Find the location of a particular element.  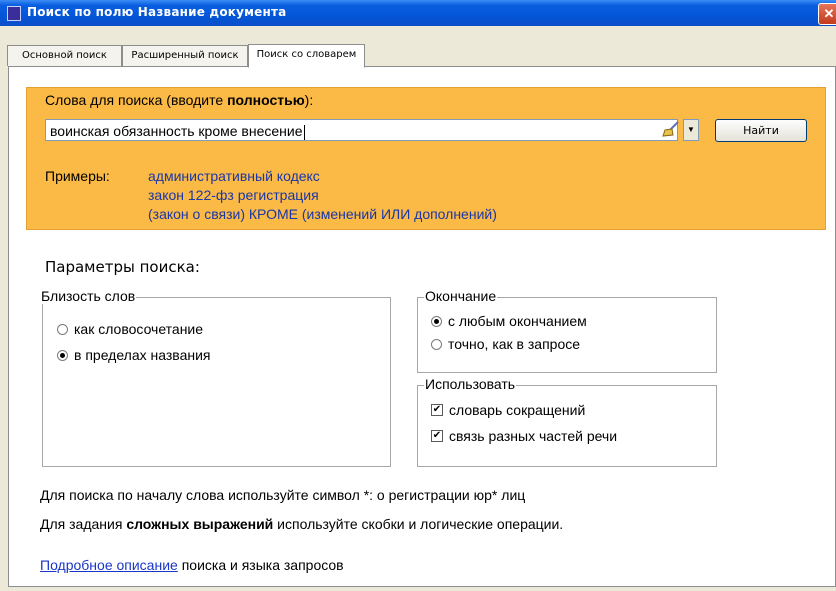

ending-group is located at coordinates (567, 335).